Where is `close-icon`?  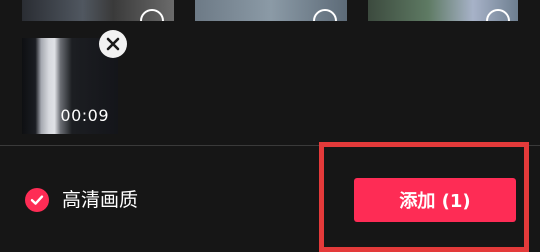
close-icon is located at coordinates (113, 44).